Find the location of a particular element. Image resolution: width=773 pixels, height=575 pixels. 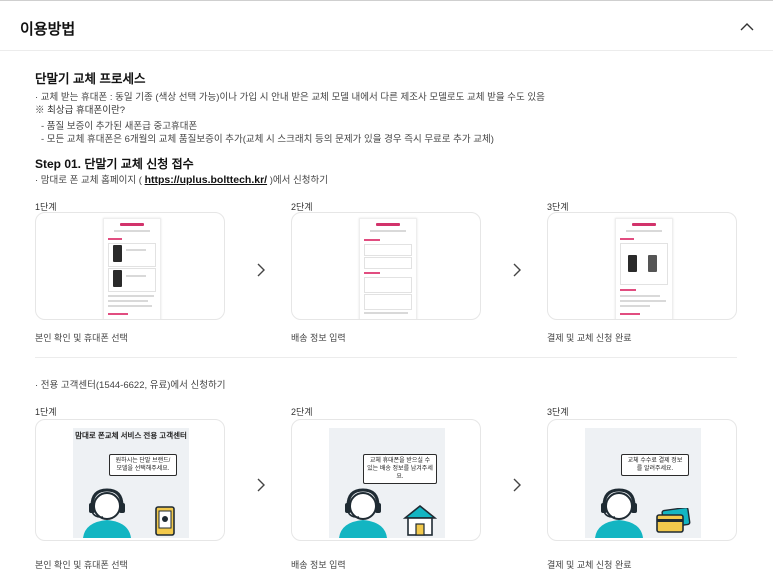

call-stage-1-caption: 본인 확인 및 휴대폰 선택 is located at coordinates (81, 565).